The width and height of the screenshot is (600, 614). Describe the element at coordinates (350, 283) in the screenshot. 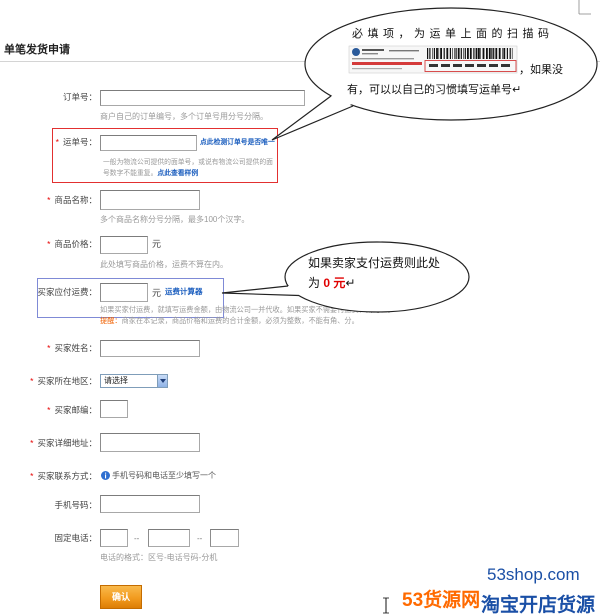

I see `callout-fee-suffix: ↵` at that location.